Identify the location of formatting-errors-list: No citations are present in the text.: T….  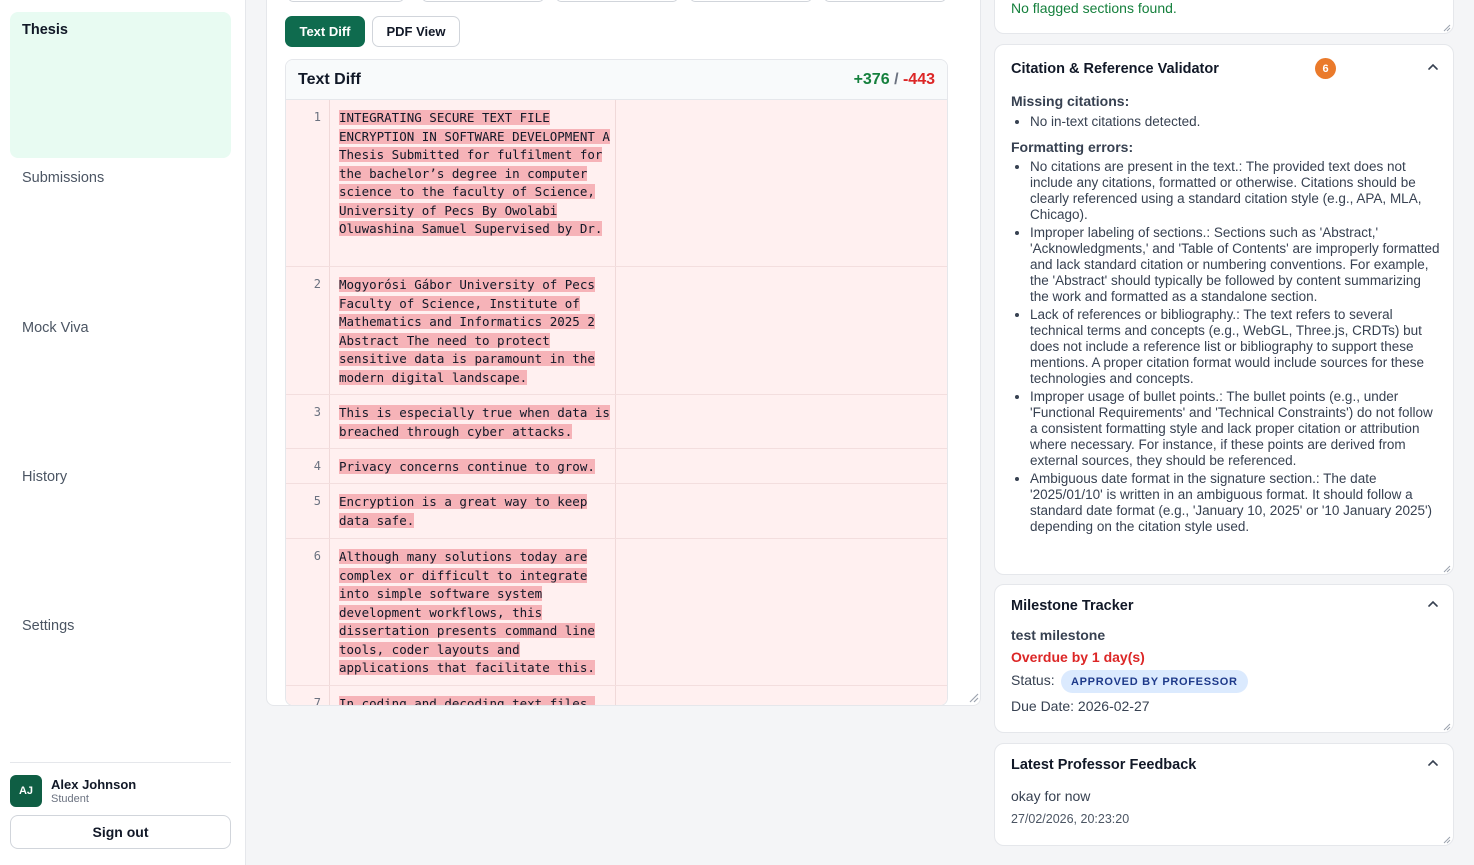
(1226, 348).